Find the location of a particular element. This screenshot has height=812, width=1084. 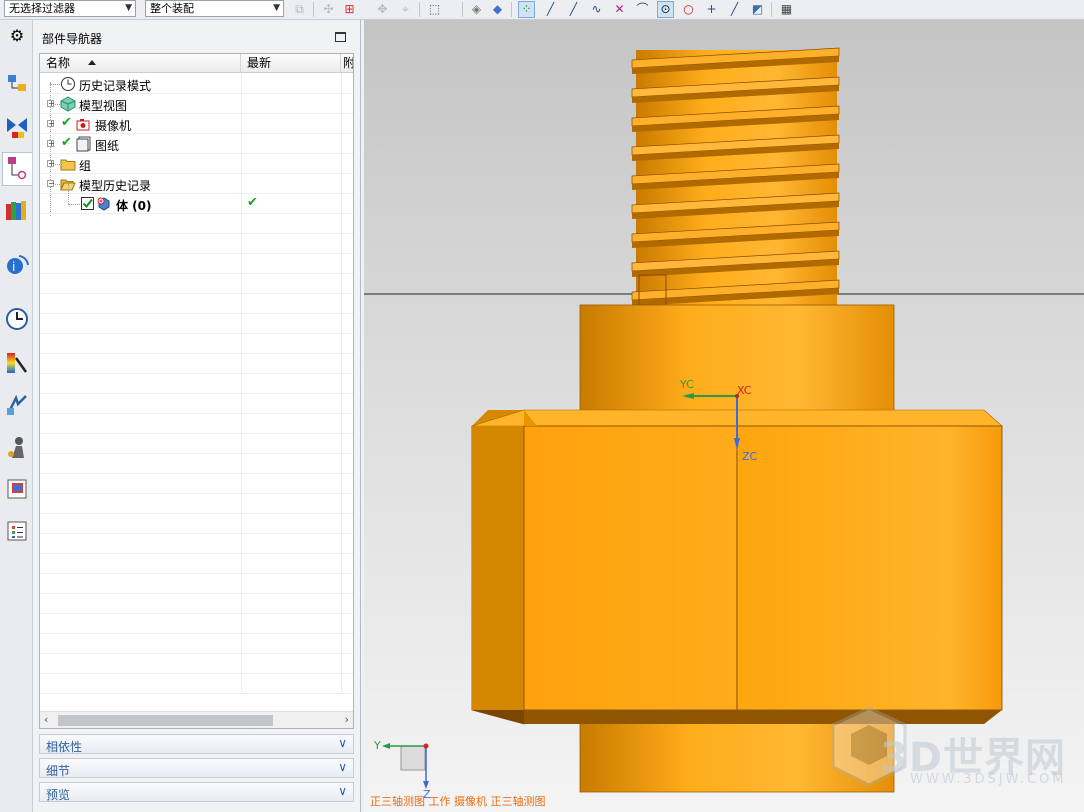

constraint-navigator-icon is located at coordinates (17, 127).